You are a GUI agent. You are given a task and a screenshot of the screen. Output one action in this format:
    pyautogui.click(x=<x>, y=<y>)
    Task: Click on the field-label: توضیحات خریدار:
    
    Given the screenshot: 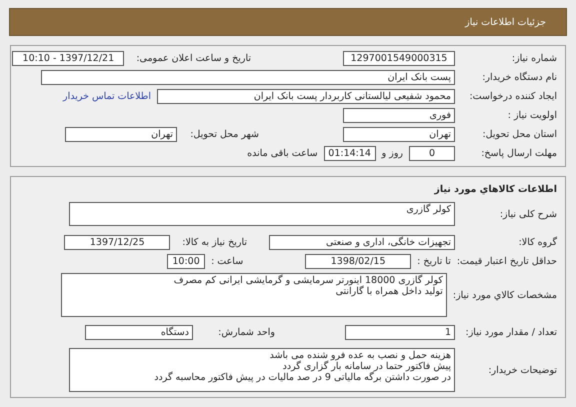 What is the action you would take?
    pyautogui.click(x=522, y=370)
    